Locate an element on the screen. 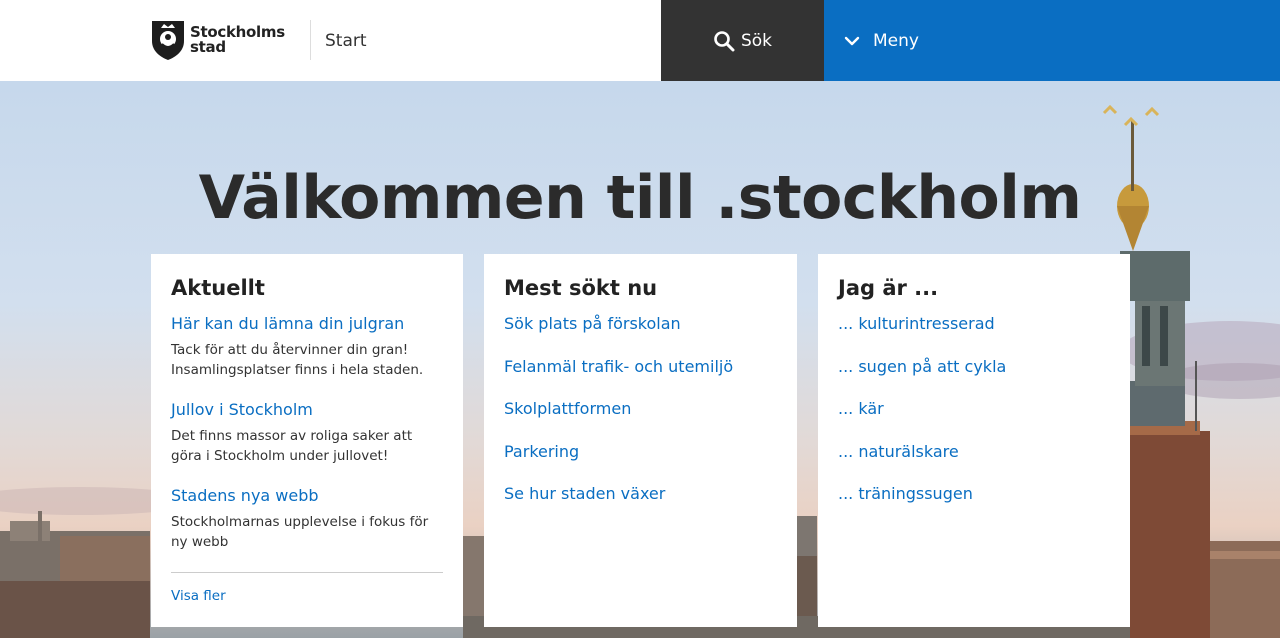  hero-title: Välkommen till .stockholm is located at coordinates (640, 198).